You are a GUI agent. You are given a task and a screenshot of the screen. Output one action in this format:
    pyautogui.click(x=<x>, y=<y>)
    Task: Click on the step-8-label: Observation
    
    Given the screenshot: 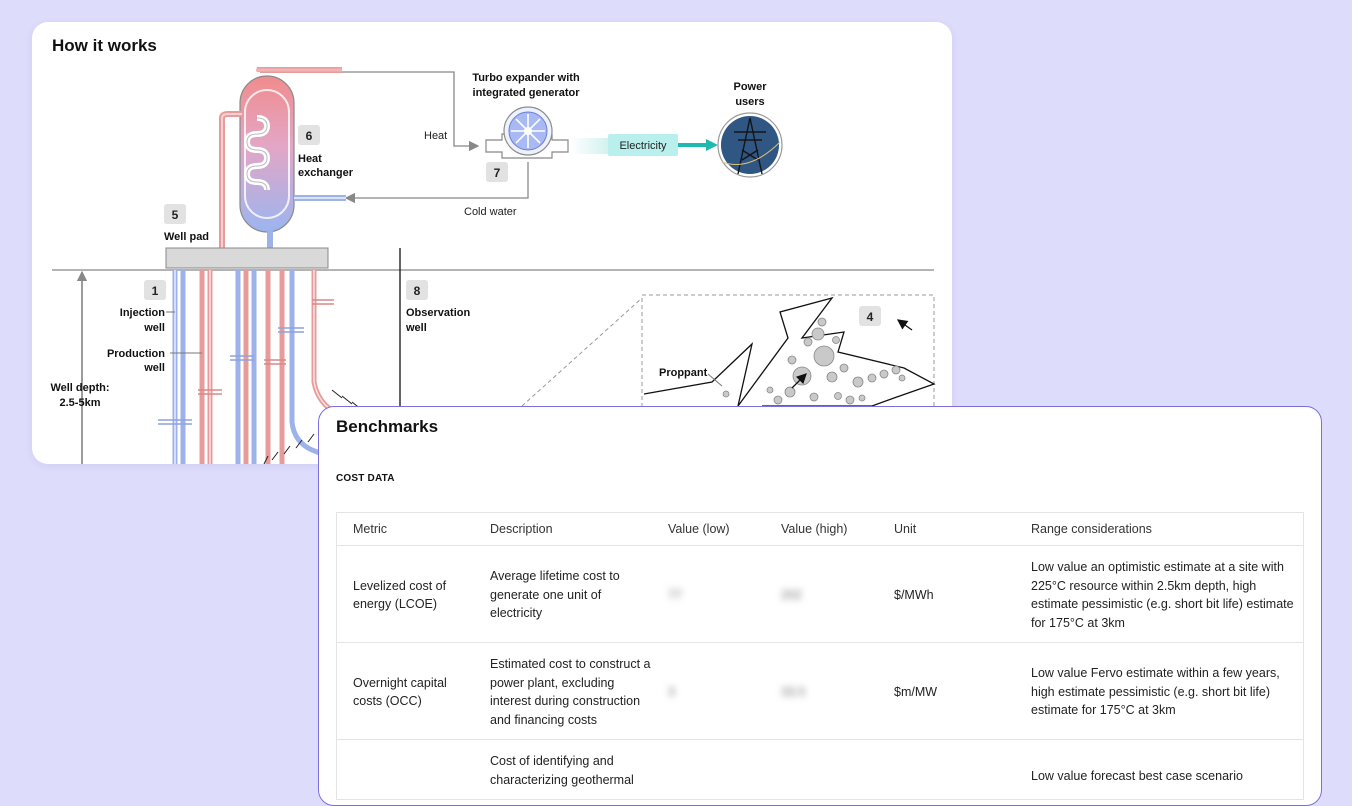 What is the action you would take?
    pyautogui.click(x=438, y=313)
    